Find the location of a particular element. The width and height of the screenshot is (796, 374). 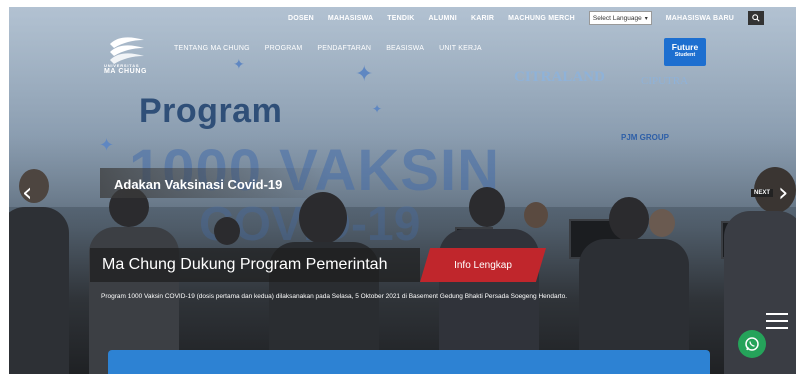

language-select-value: Select Language is located at coordinates (617, 18).